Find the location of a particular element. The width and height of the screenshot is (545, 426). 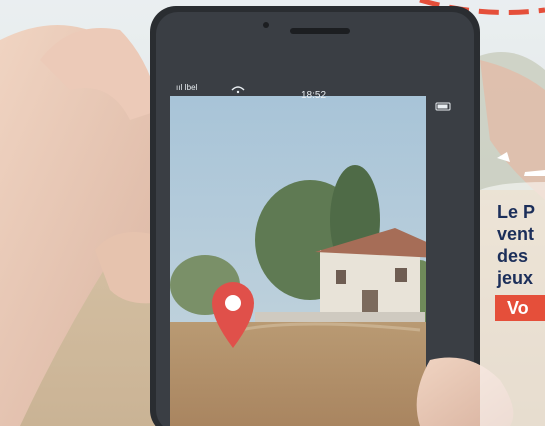

promo-line-3: des is located at coordinates (513, 256).